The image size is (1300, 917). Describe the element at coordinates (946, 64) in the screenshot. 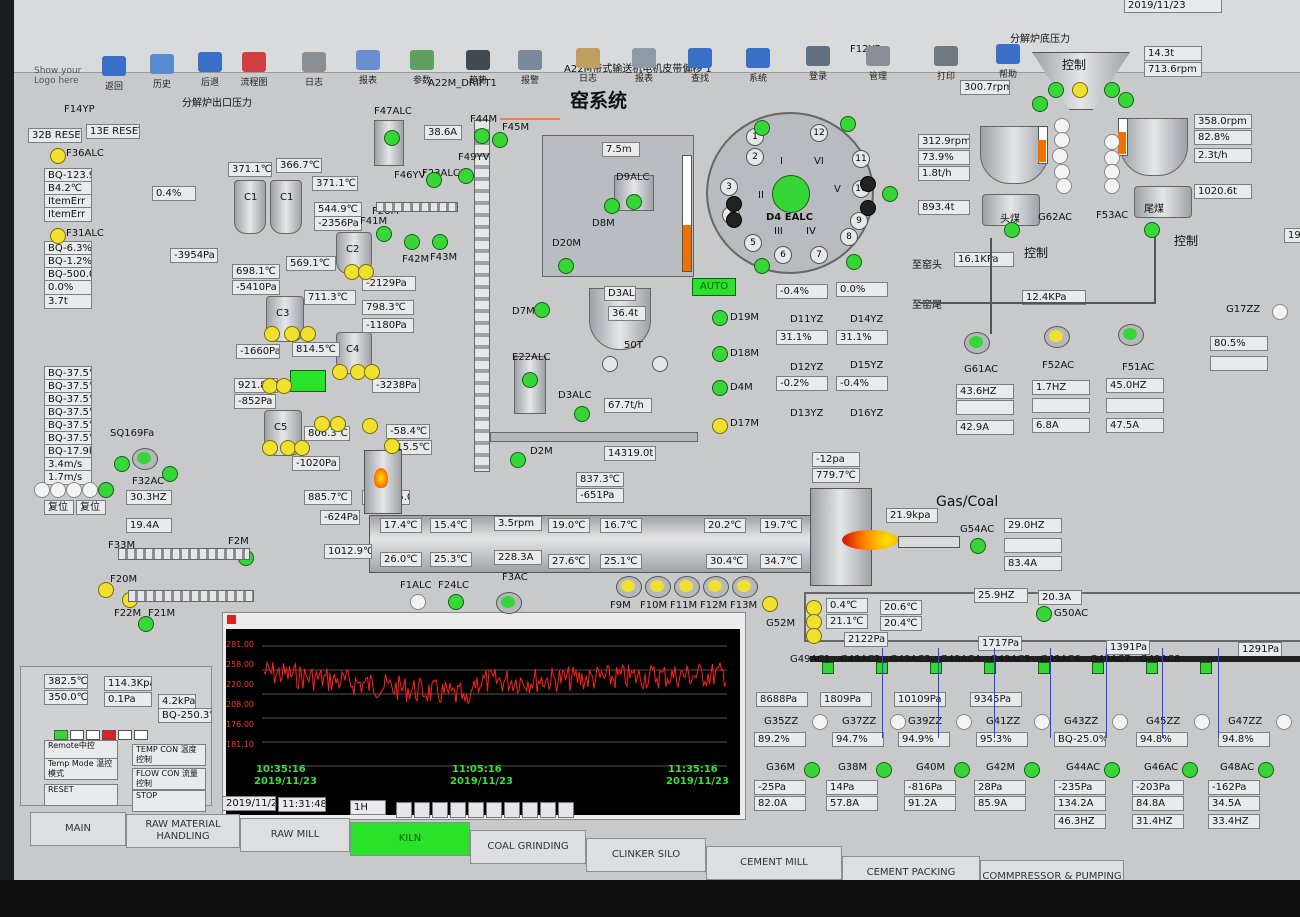

I see `toolbar-button-15: 打印` at that location.